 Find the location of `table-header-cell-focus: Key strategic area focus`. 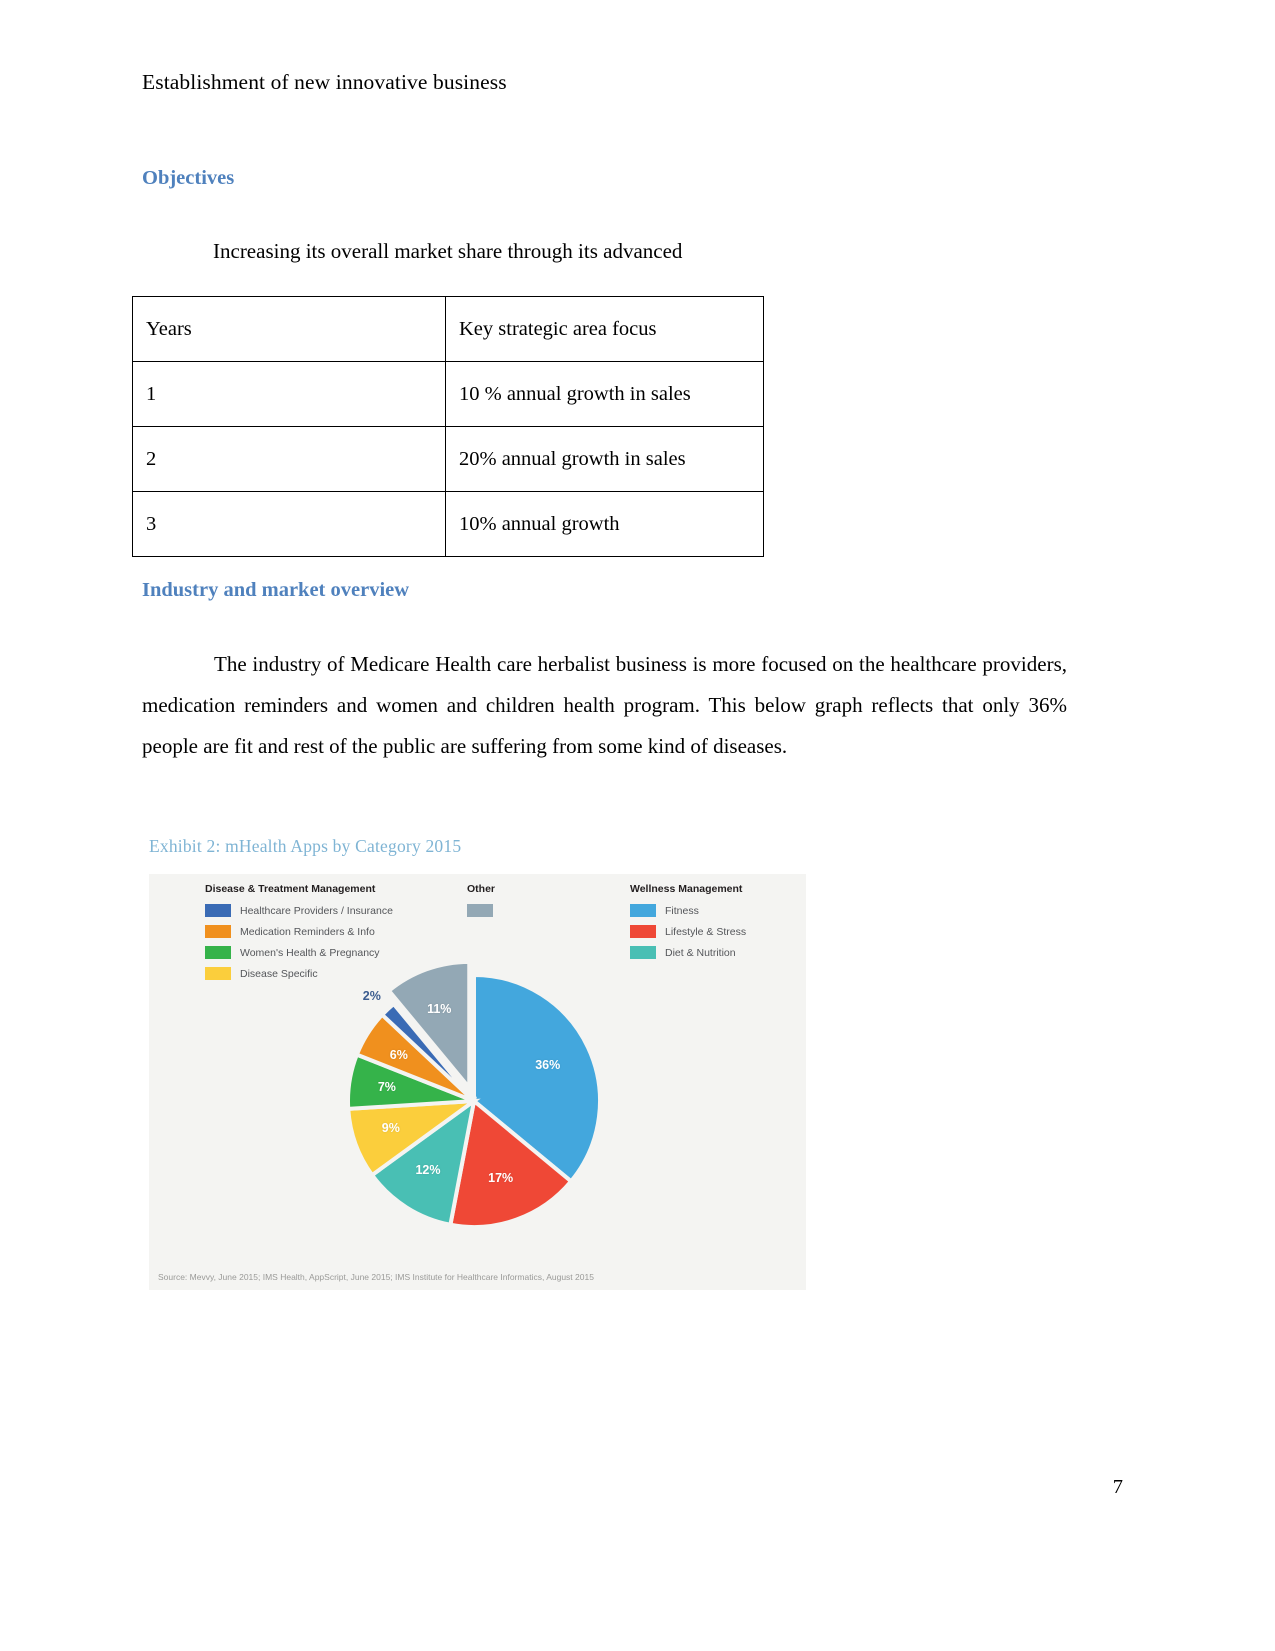

table-header-cell-focus: Key strategic area focus is located at coordinates (604, 329).